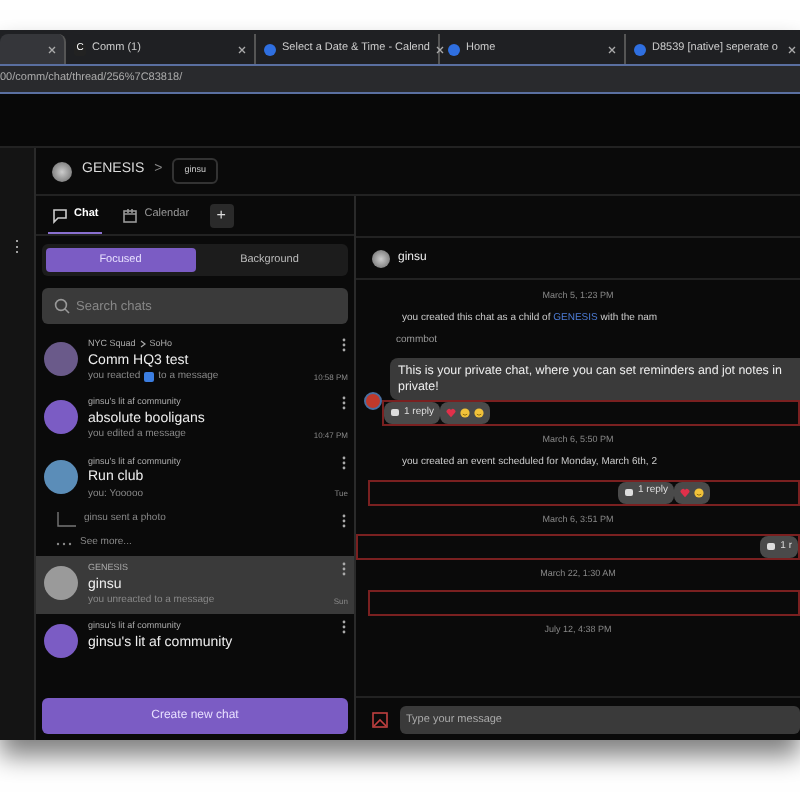  What do you see at coordinates (64, 544) in the screenshot?
I see `dots-icon` at bounding box center [64, 544].